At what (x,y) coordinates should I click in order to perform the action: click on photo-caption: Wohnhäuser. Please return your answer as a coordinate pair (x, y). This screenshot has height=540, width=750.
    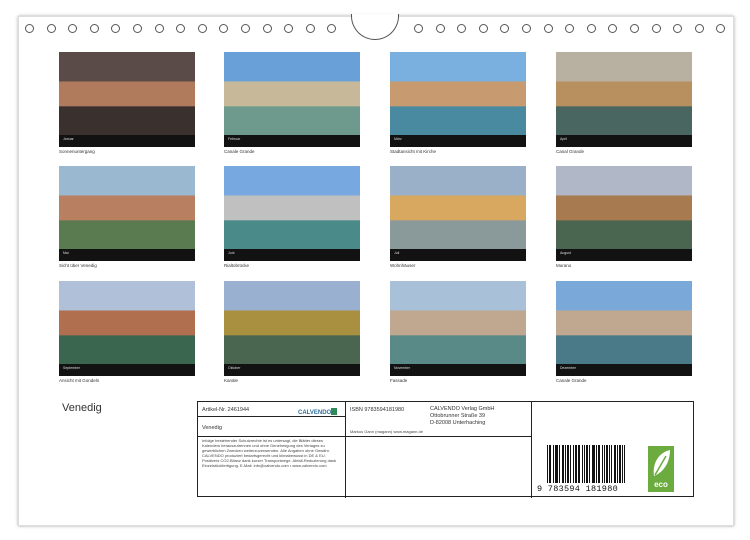
    Looking at the image, I should click on (403, 265).